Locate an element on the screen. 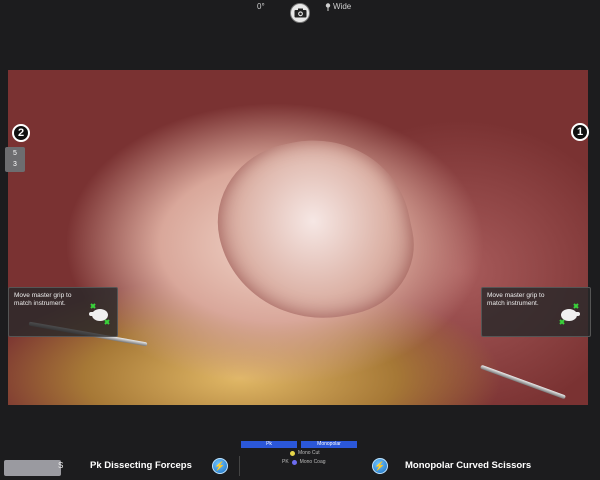 Image resolution: width=600 pixels, height=480 pixels. arm-2-indicator: 2 is located at coordinates (21, 133).